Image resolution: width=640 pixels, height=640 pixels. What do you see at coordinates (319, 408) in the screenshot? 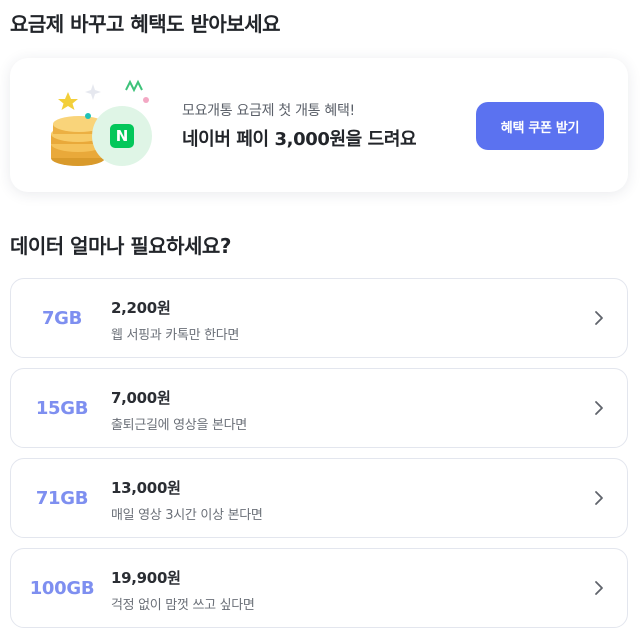
I see `plan-card: 15GB 7,000원 출퇴근길에 영상을 본다면` at bounding box center [319, 408].